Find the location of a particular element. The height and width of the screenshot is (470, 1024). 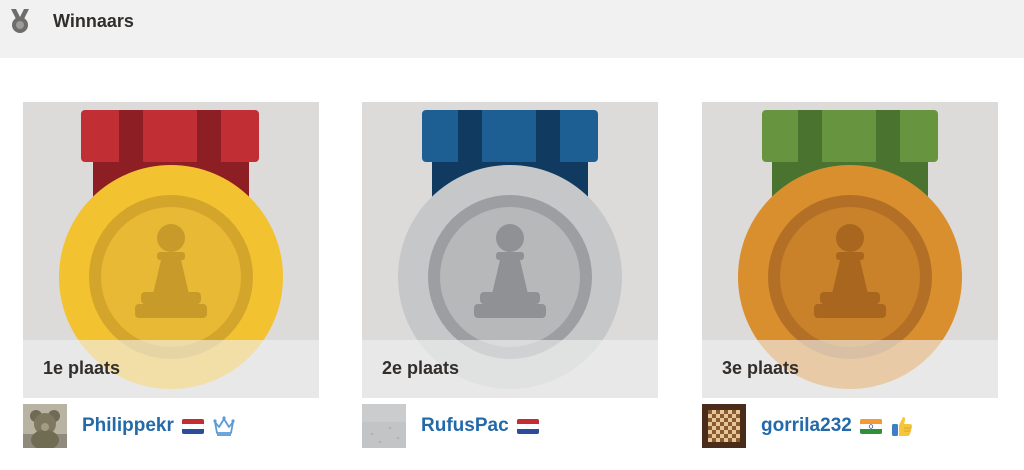

medal-icon is located at coordinates (20, 21).